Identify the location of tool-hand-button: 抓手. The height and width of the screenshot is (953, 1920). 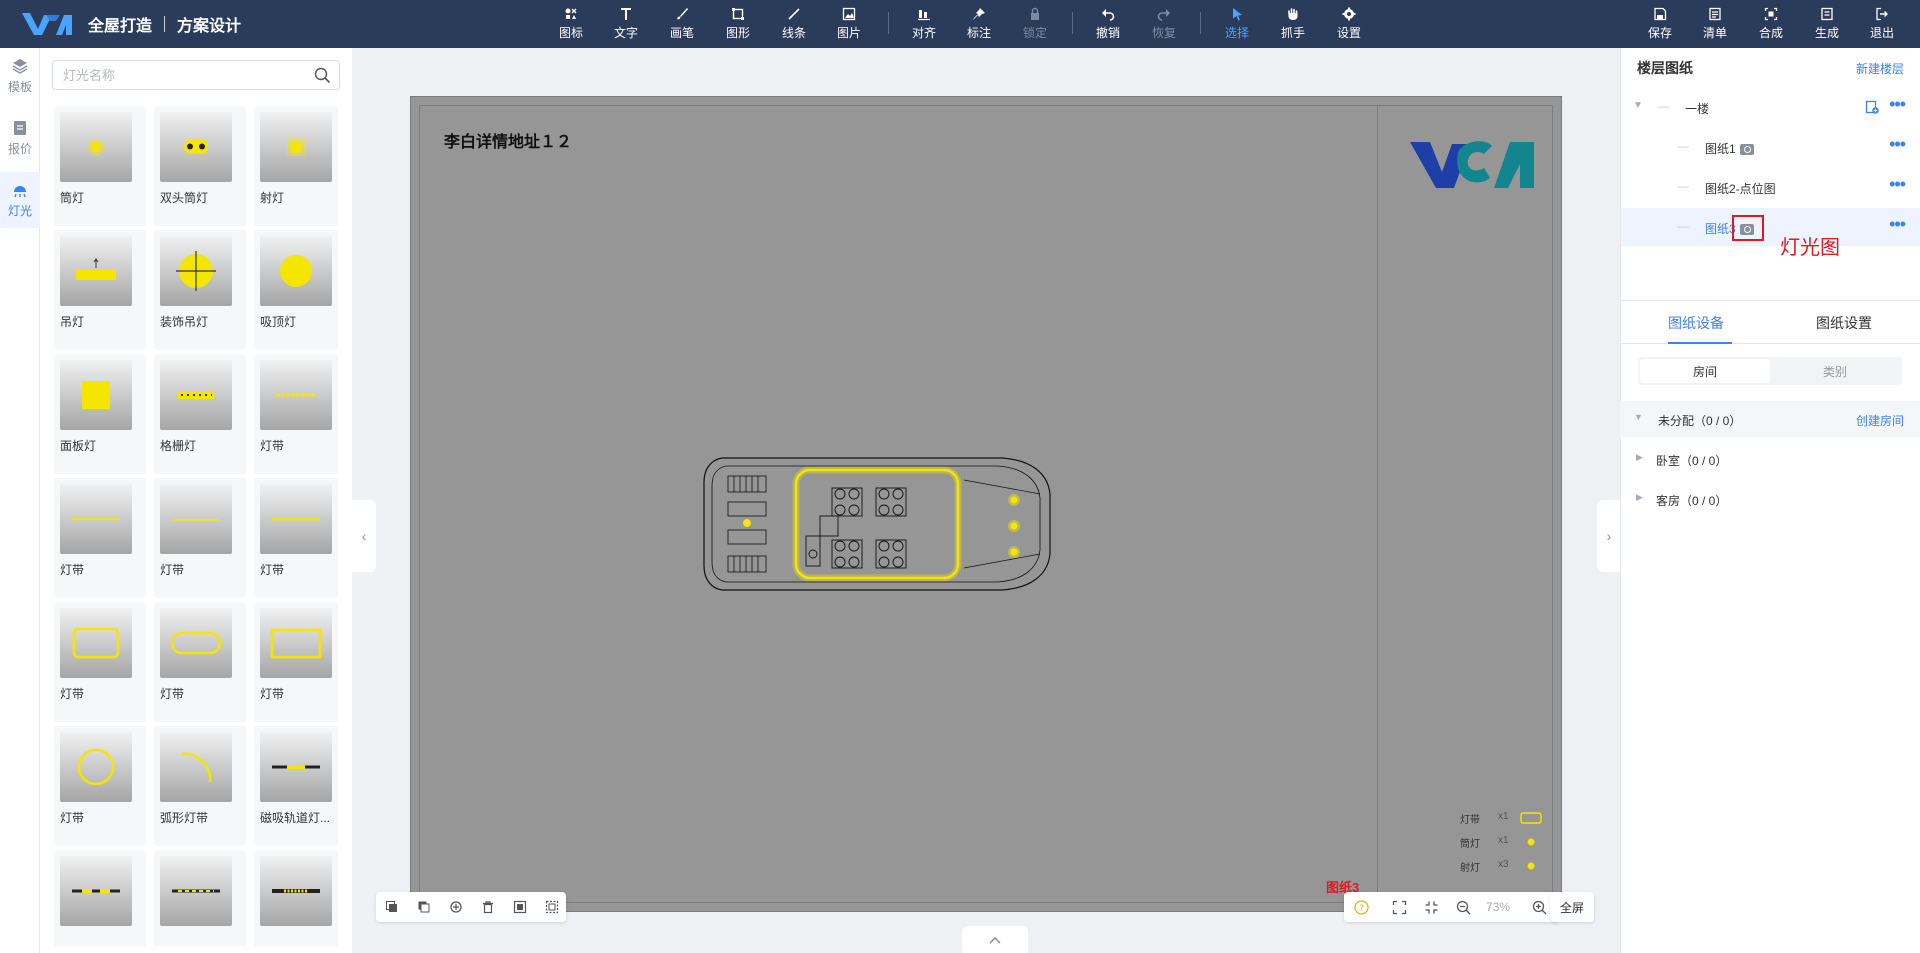
(1293, 24).